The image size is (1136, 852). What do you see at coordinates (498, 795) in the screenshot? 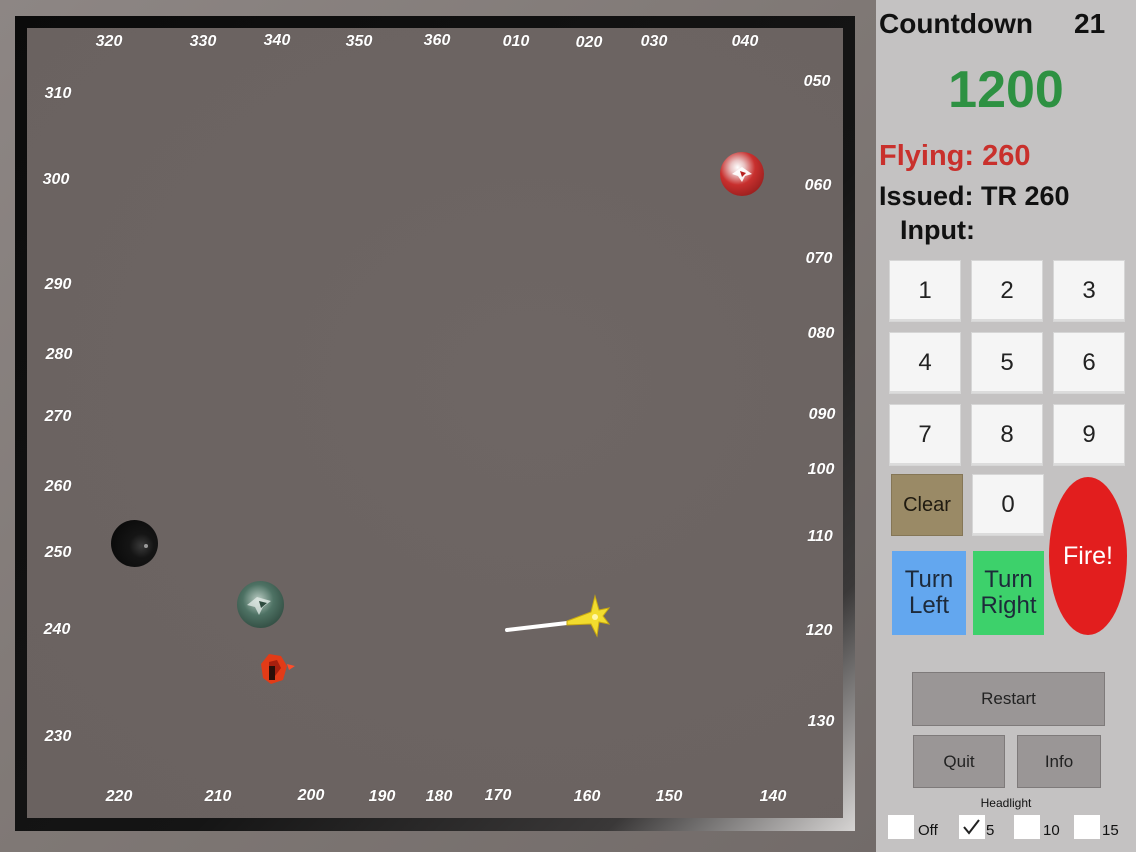
I see `heading-label: 170` at bounding box center [498, 795].